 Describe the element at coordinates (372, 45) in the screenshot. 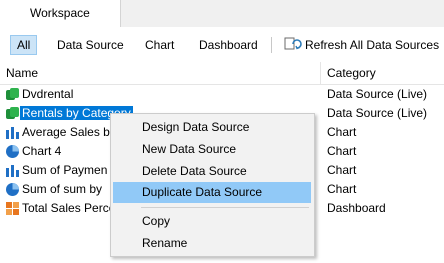

I see `refresh-all-button: Refresh All Data Sources` at that location.